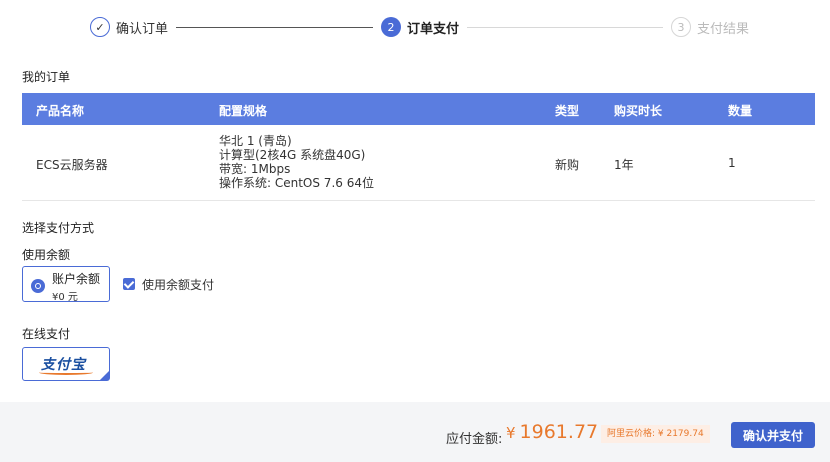 The image size is (830, 462). Describe the element at coordinates (46, 334) in the screenshot. I see `online-payment-title: 在线支付` at that location.